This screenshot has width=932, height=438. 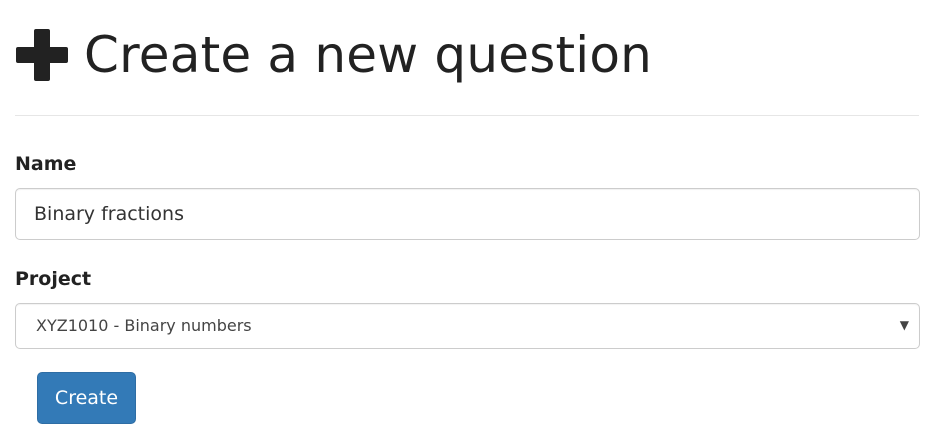 What do you see at coordinates (86, 398) in the screenshot?
I see `create-button: Create` at bounding box center [86, 398].